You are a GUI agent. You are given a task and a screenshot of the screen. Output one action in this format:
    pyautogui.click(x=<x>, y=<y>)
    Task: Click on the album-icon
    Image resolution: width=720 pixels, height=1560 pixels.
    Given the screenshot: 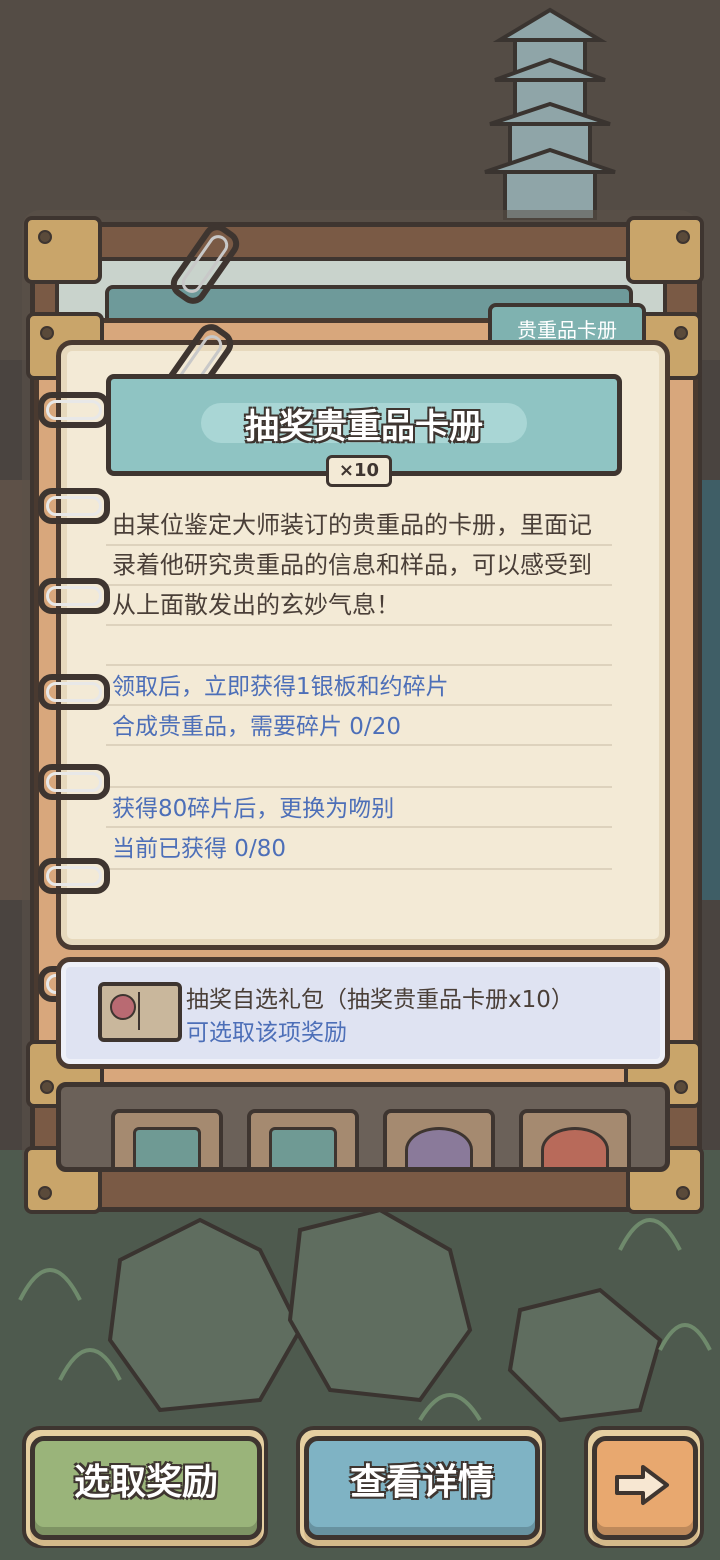 What is the action you would take?
    pyautogui.click(x=140, y=1012)
    